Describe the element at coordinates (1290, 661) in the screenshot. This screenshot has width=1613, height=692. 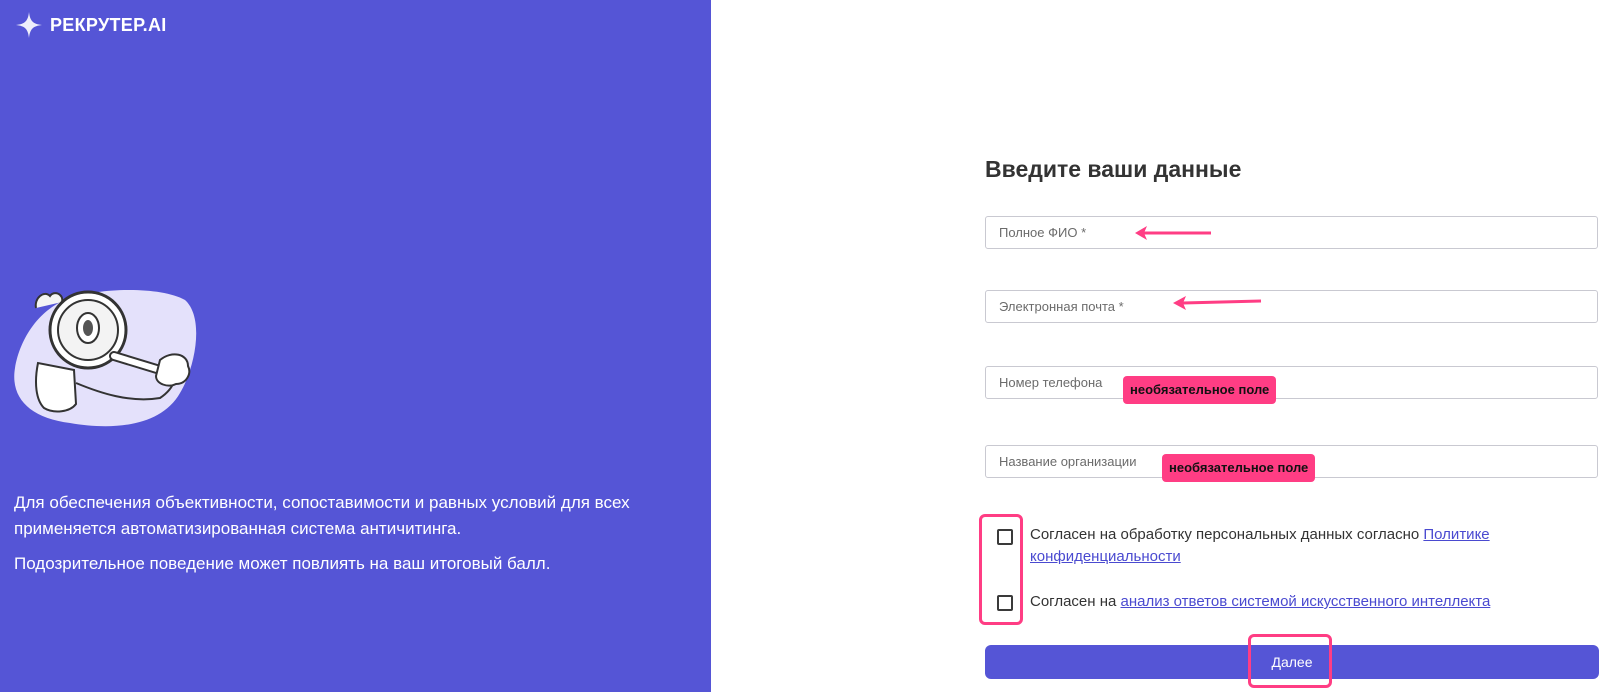
I see `next-button-highlight` at that location.